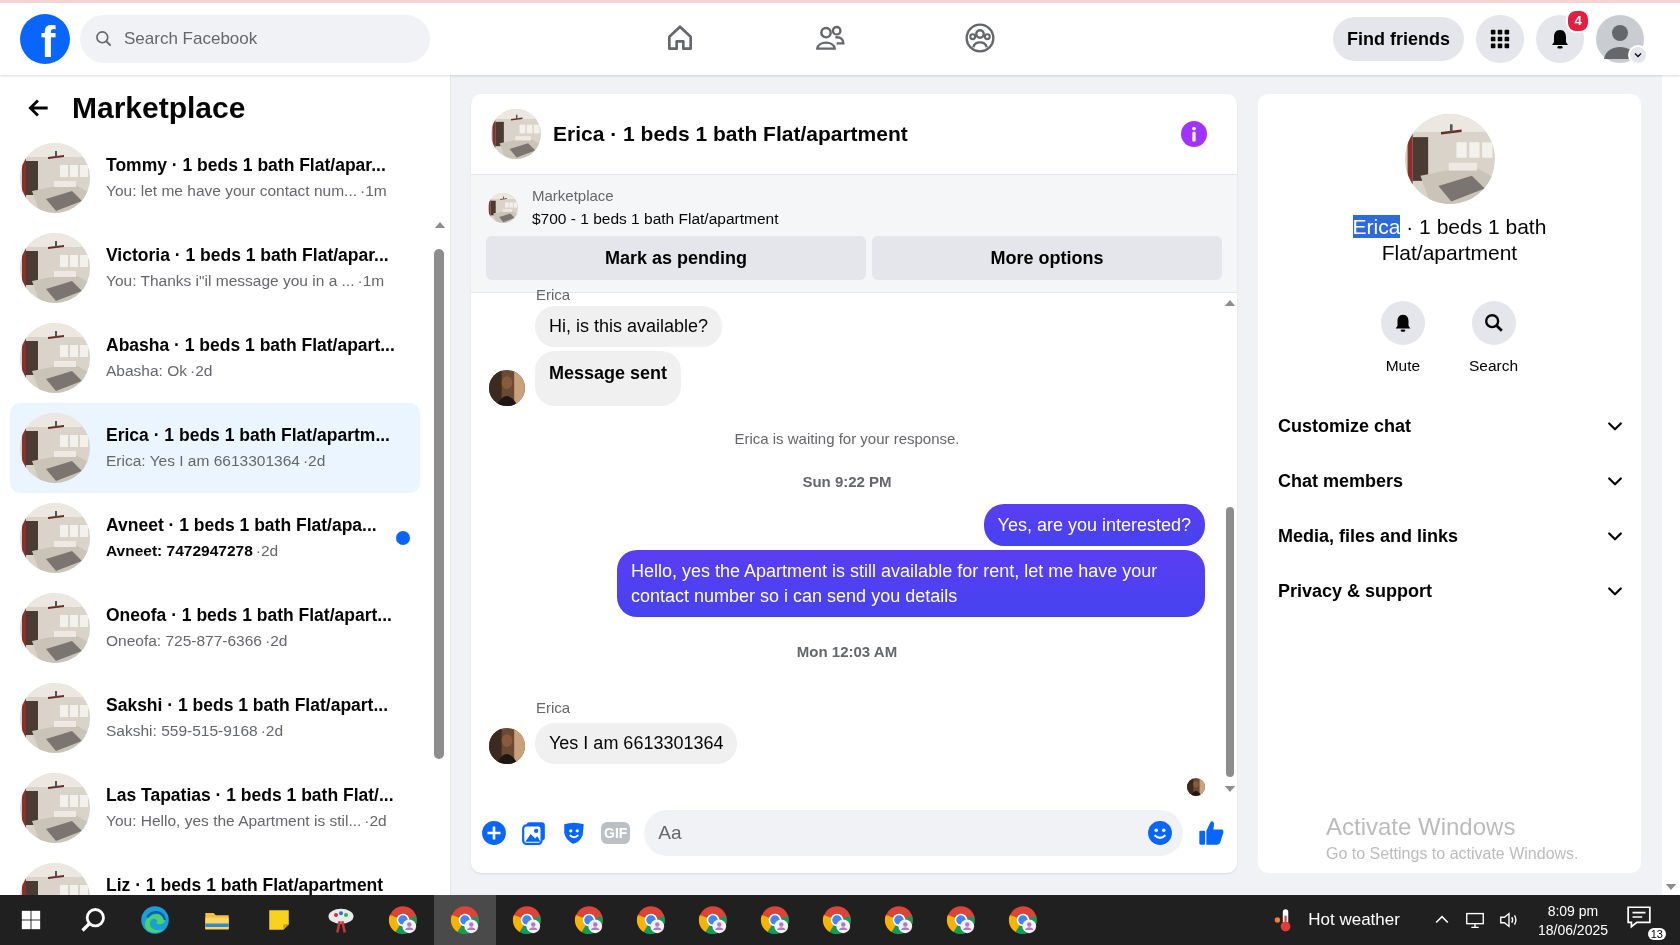  I want to click on image-icon, so click(534, 833).